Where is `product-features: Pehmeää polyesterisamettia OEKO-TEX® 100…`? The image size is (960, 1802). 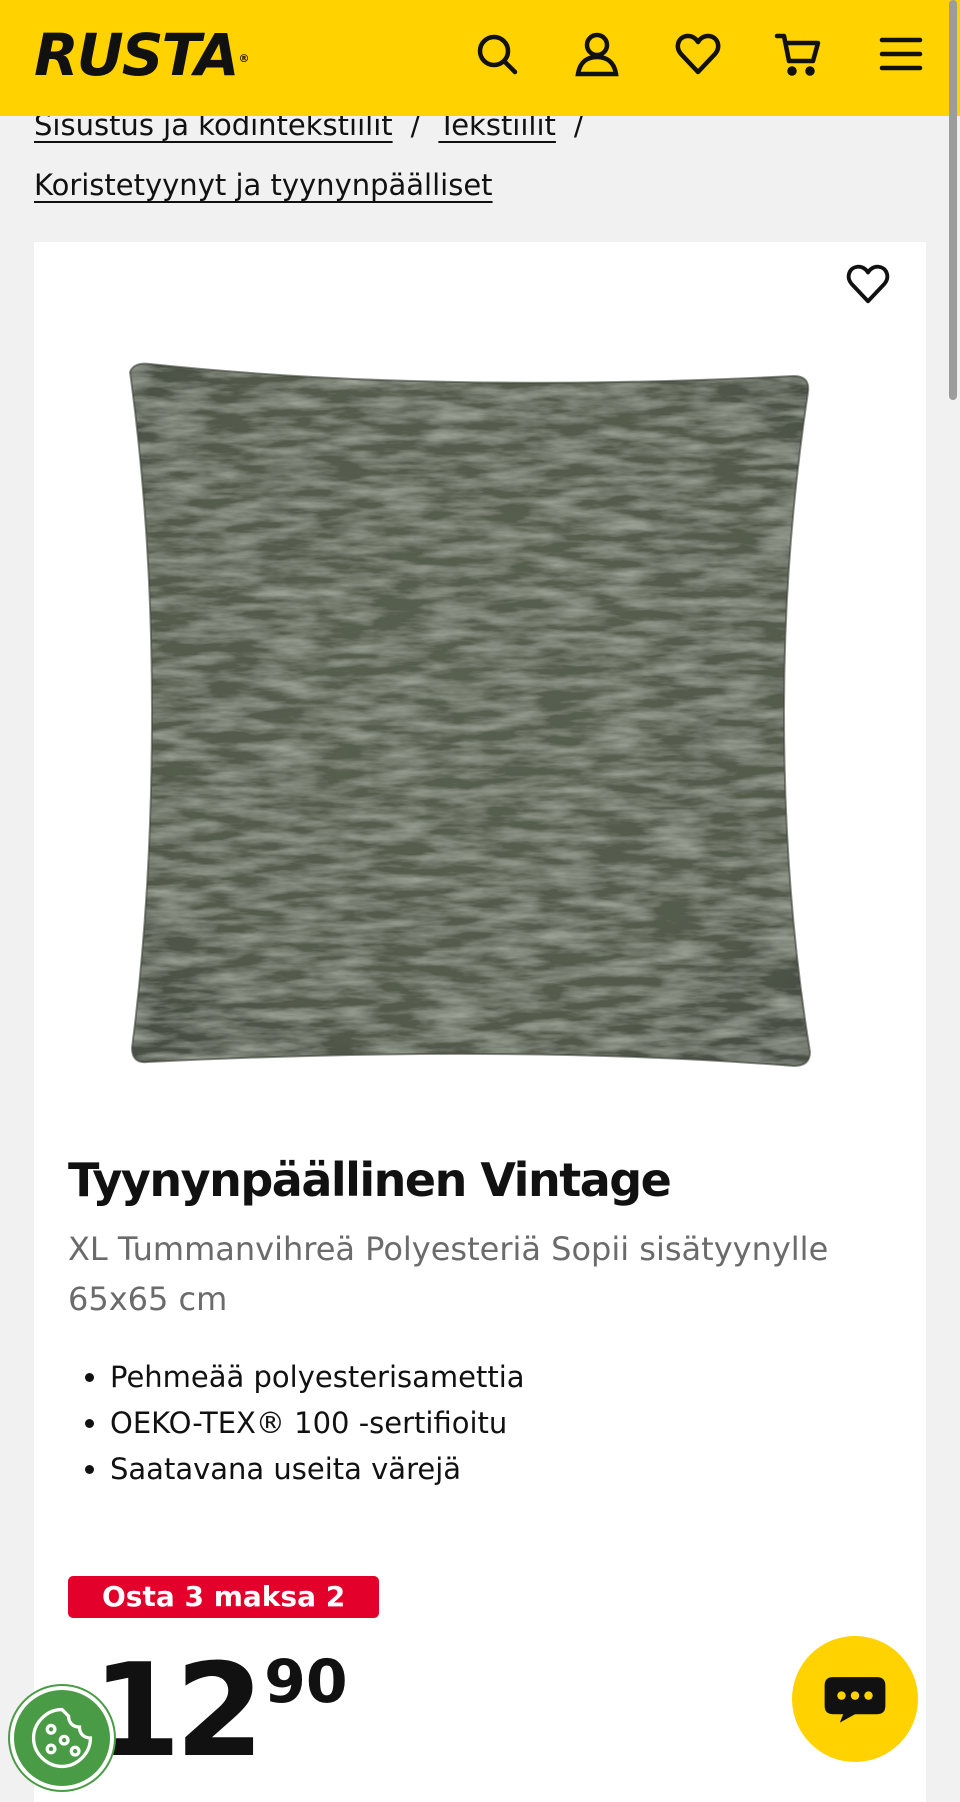
product-features: Pehmeää polyesterisamettia OEKO-TEX® 100… is located at coordinates (499, 1423).